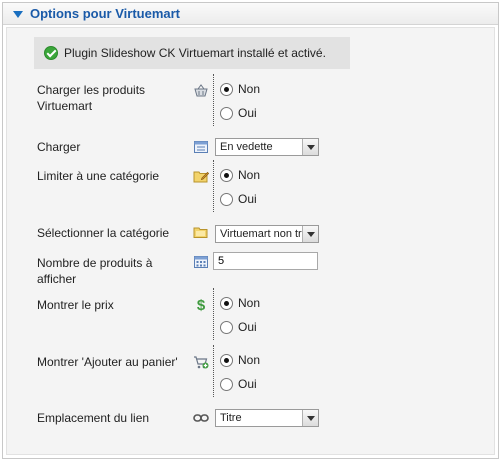 Image resolution: width=501 pixels, height=461 pixels. What do you see at coordinates (51, 53) in the screenshot?
I see `check-circle-icon` at bounding box center [51, 53].